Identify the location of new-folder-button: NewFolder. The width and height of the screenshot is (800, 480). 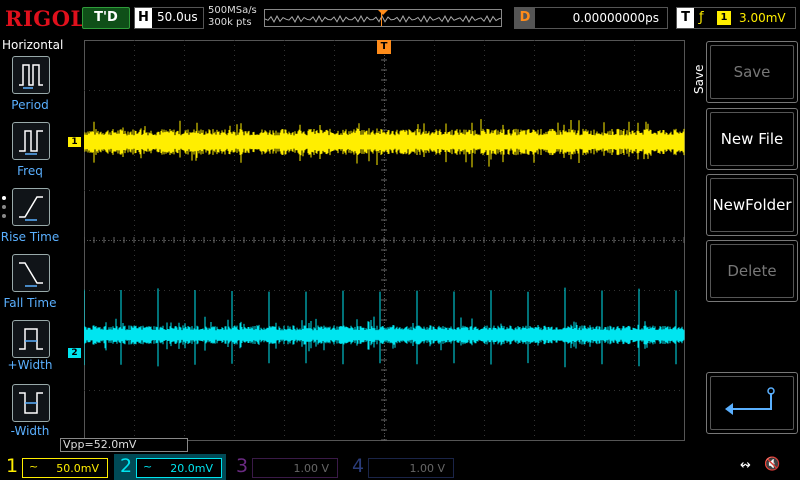
(752, 205).